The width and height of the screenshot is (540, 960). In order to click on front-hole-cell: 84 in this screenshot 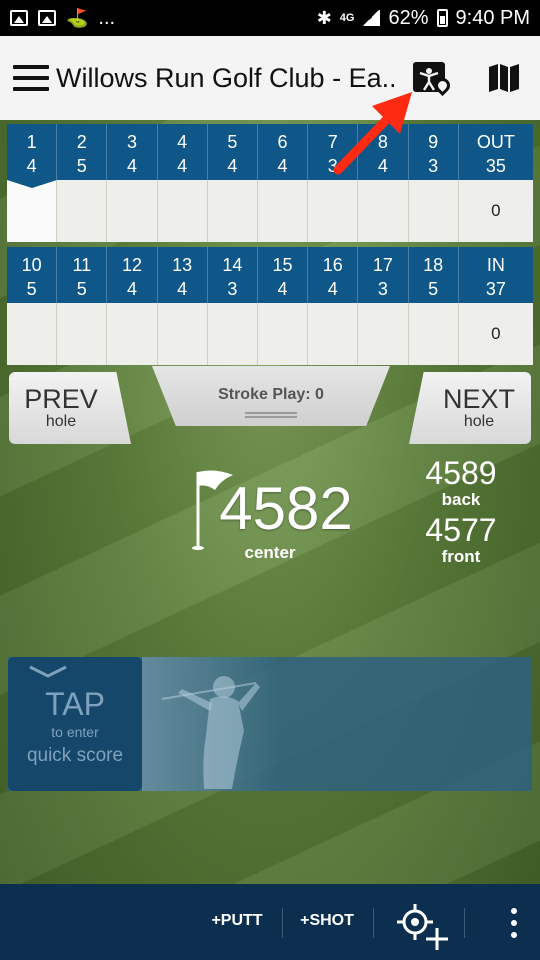, I will do `click(383, 152)`.